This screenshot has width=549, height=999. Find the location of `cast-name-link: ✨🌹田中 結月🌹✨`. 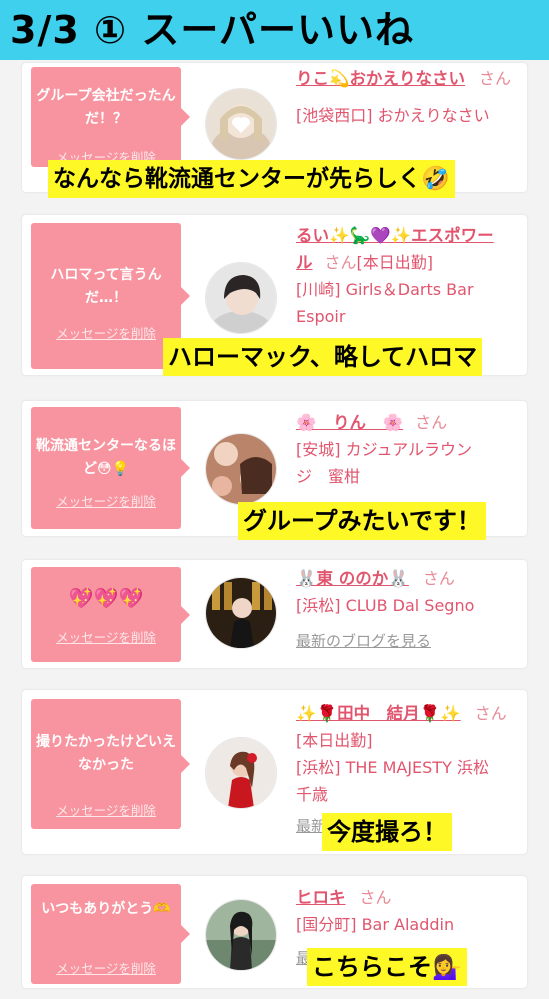

cast-name-link: ✨🌹田中 結月🌹✨ is located at coordinates (378, 713).